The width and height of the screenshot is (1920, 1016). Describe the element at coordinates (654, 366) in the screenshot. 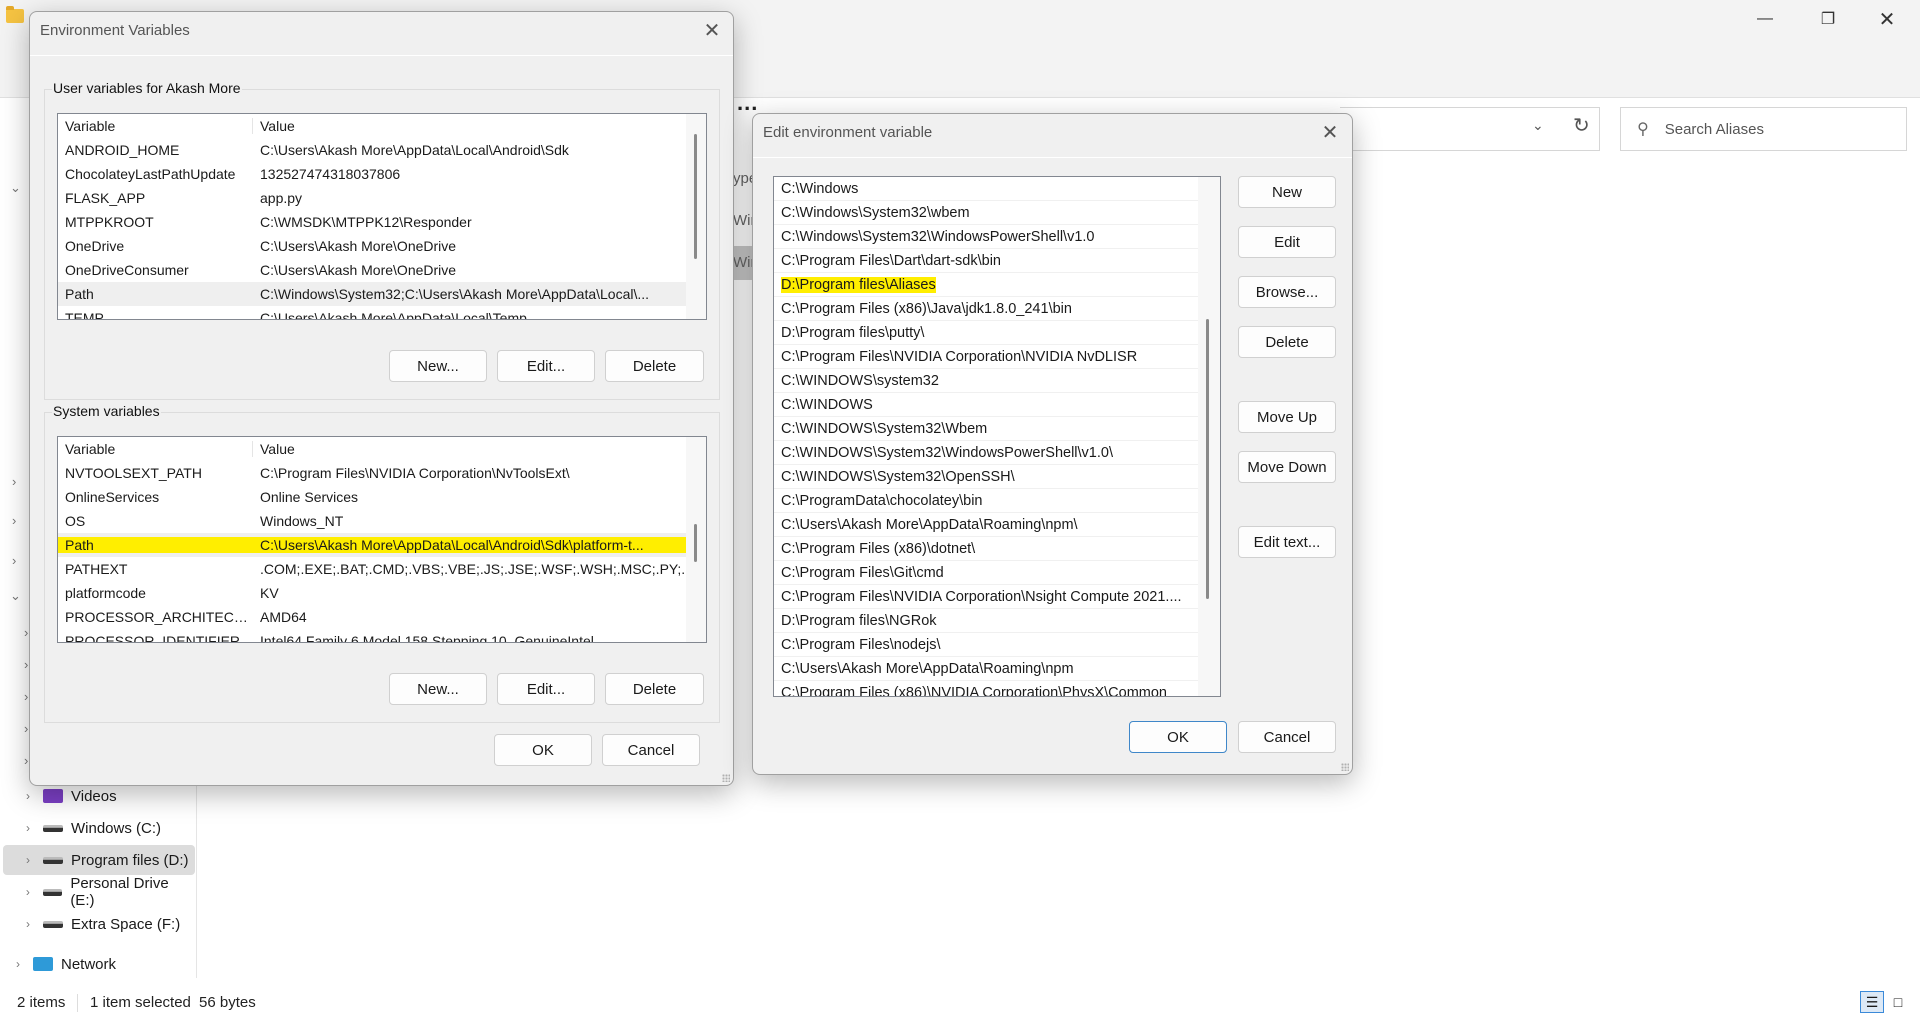

I see `user-delete-button: Delete` at that location.